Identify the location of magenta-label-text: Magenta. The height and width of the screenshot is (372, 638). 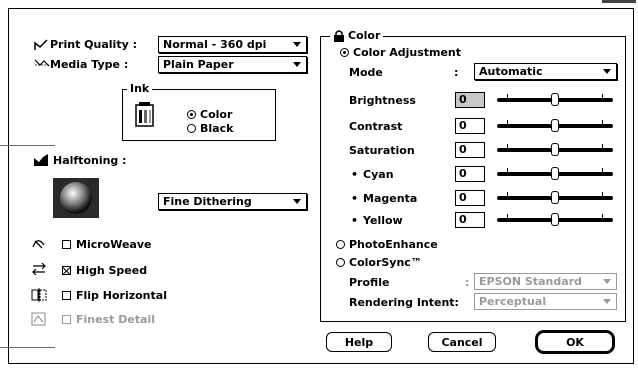
(390, 198).